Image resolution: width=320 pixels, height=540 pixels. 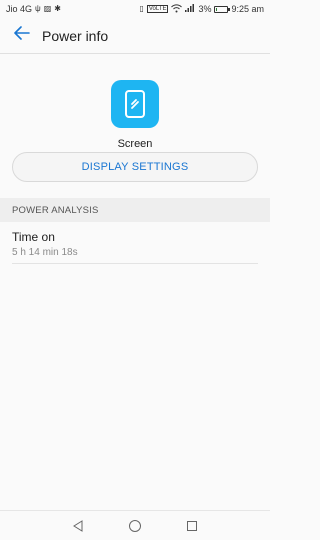 I want to click on back-triangle-icon, so click(x=78, y=525).